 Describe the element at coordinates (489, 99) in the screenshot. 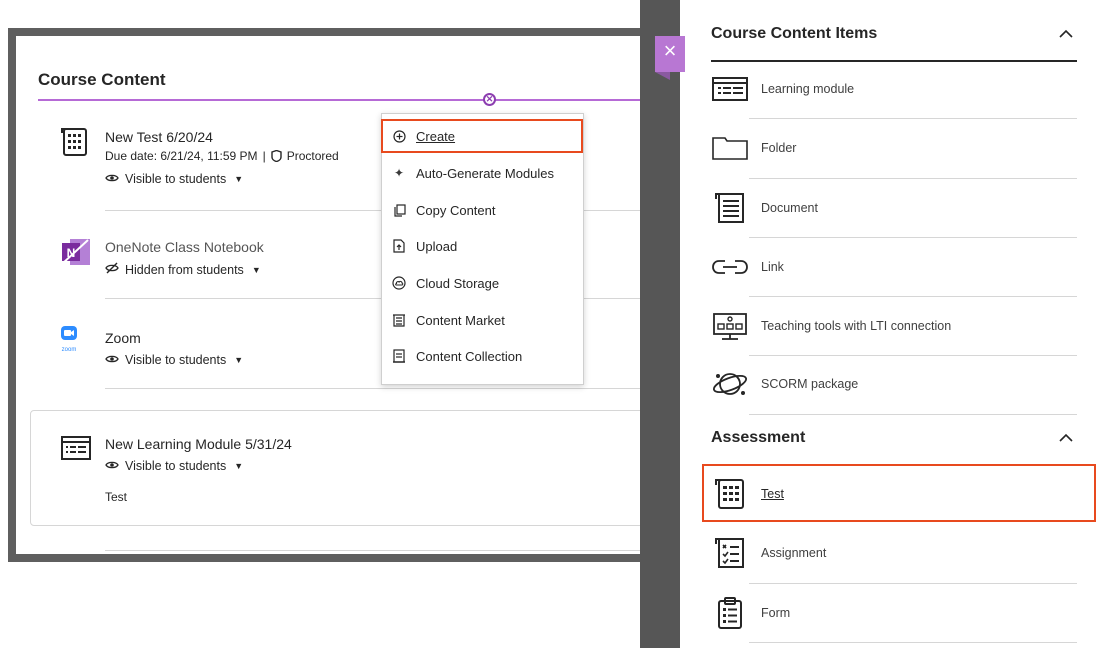

I see `close-add-icon: ✕` at that location.